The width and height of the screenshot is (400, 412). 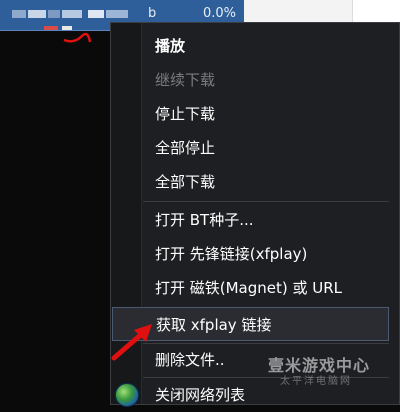 I want to click on menu-item-resume-download: 继续下载, so click(x=250, y=80).